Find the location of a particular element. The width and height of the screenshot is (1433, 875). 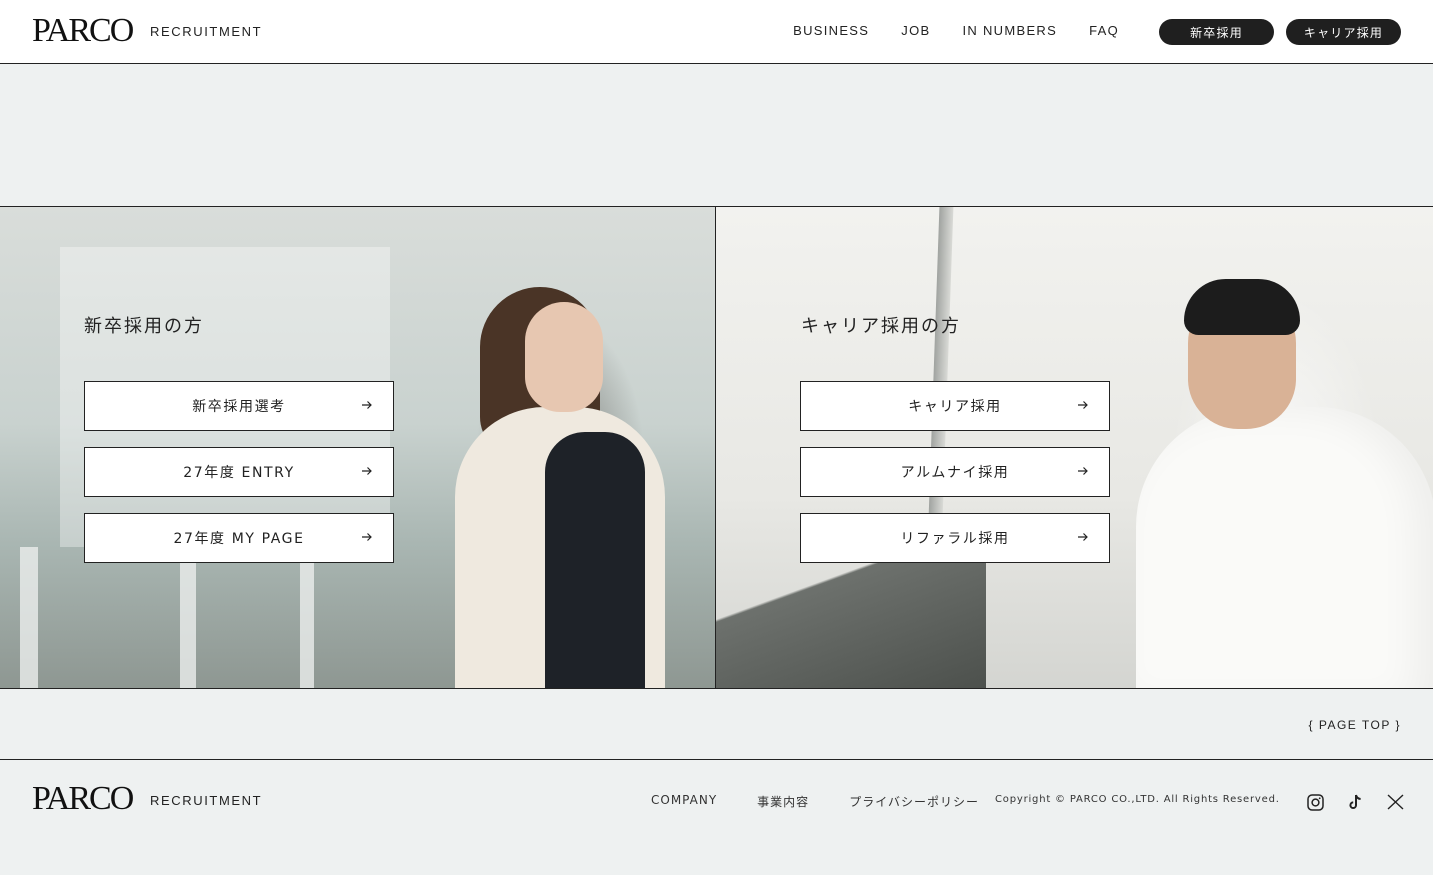

woman-photo-shirt is located at coordinates (595, 560).